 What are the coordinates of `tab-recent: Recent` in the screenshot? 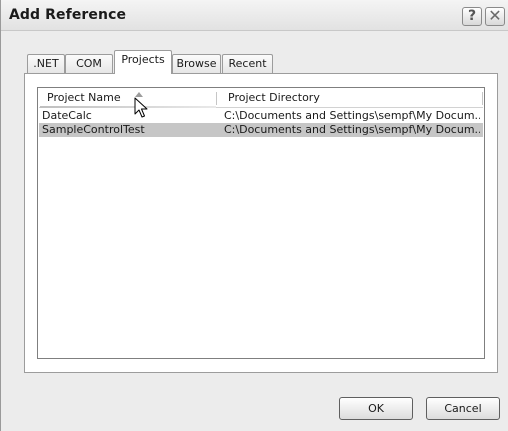 It's located at (247, 63).